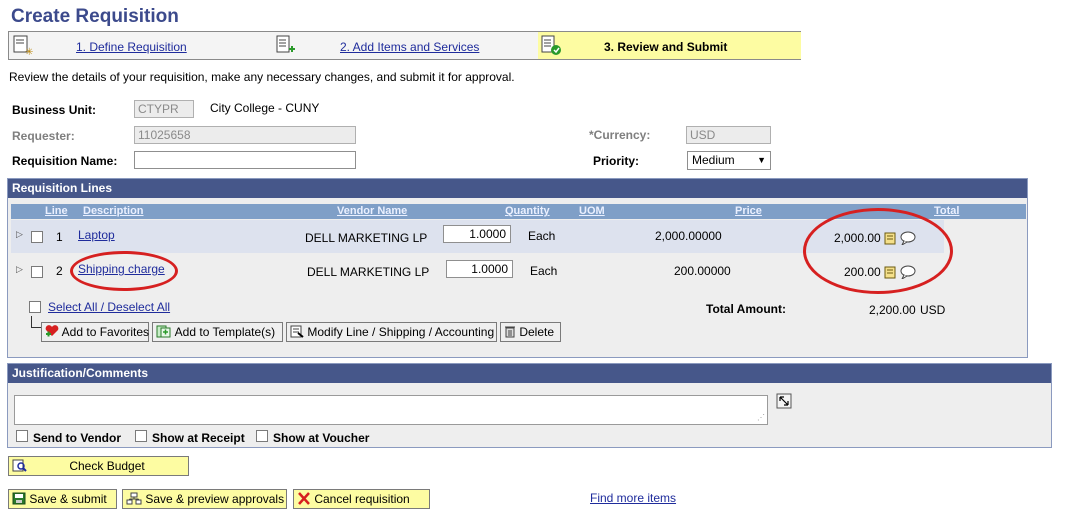  What do you see at coordinates (592, 211) in the screenshot?
I see `col-uom: UOM` at bounding box center [592, 211].